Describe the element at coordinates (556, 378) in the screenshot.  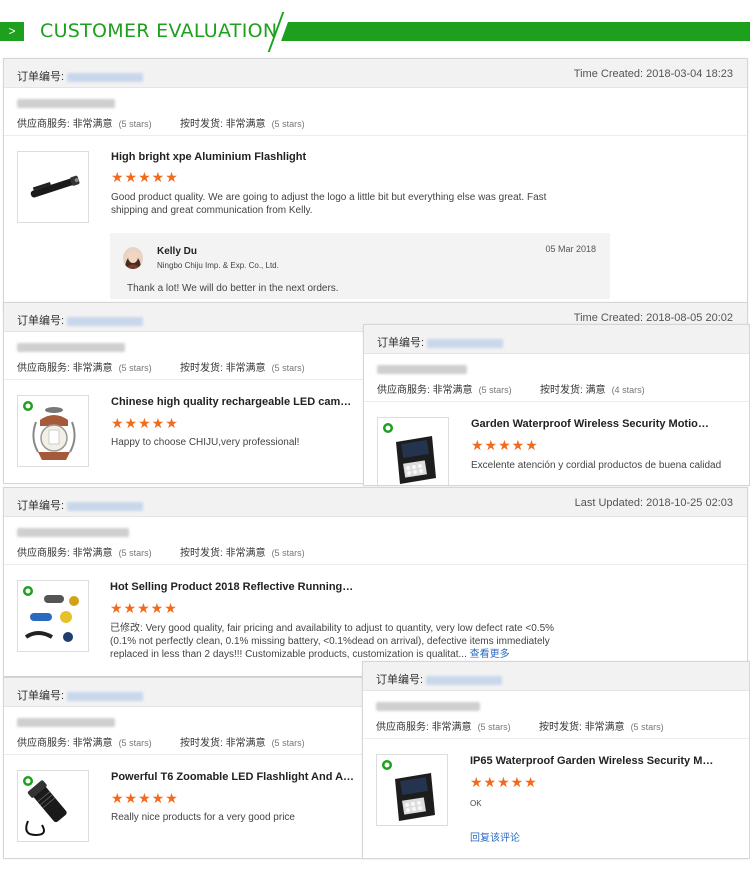
I see `review-meta: 供应商服务: 非常满意 (5 stars) 按时发货: 满意 (4 stars)` at that location.